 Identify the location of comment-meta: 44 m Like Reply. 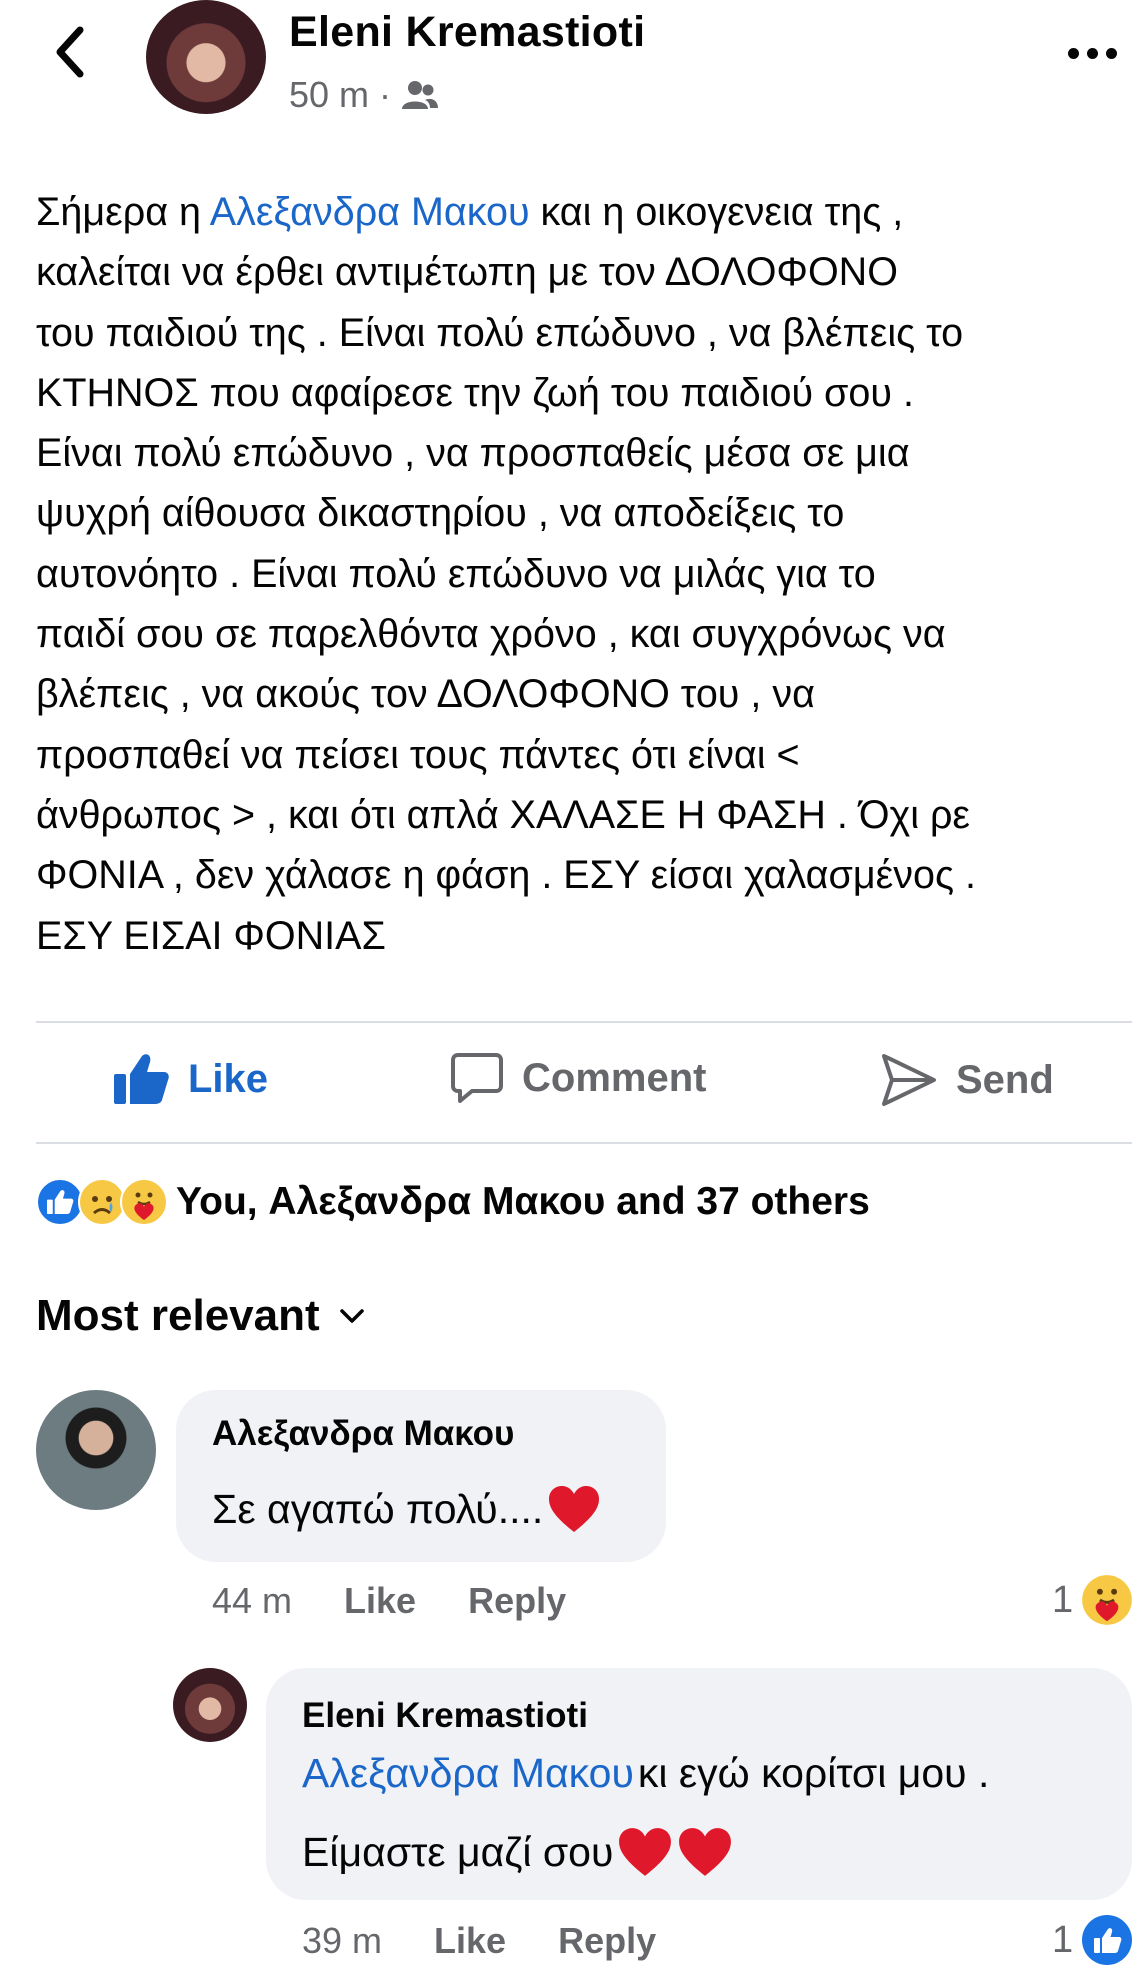
(415, 1601).